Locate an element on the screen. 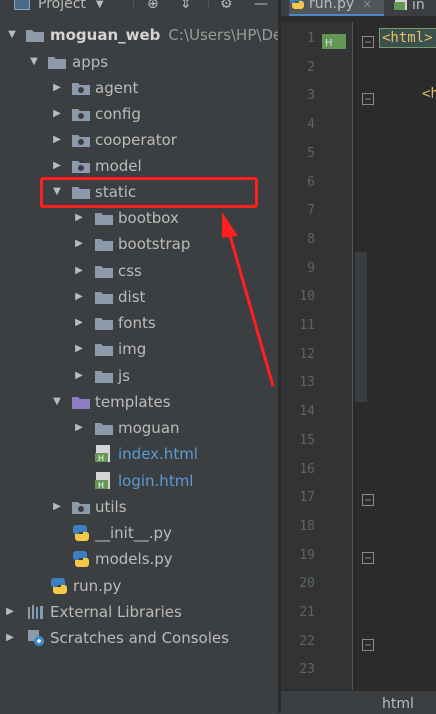 The width and height of the screenshot is (436, 714). tree-item-label: utils is located at coordinates (111, 507).